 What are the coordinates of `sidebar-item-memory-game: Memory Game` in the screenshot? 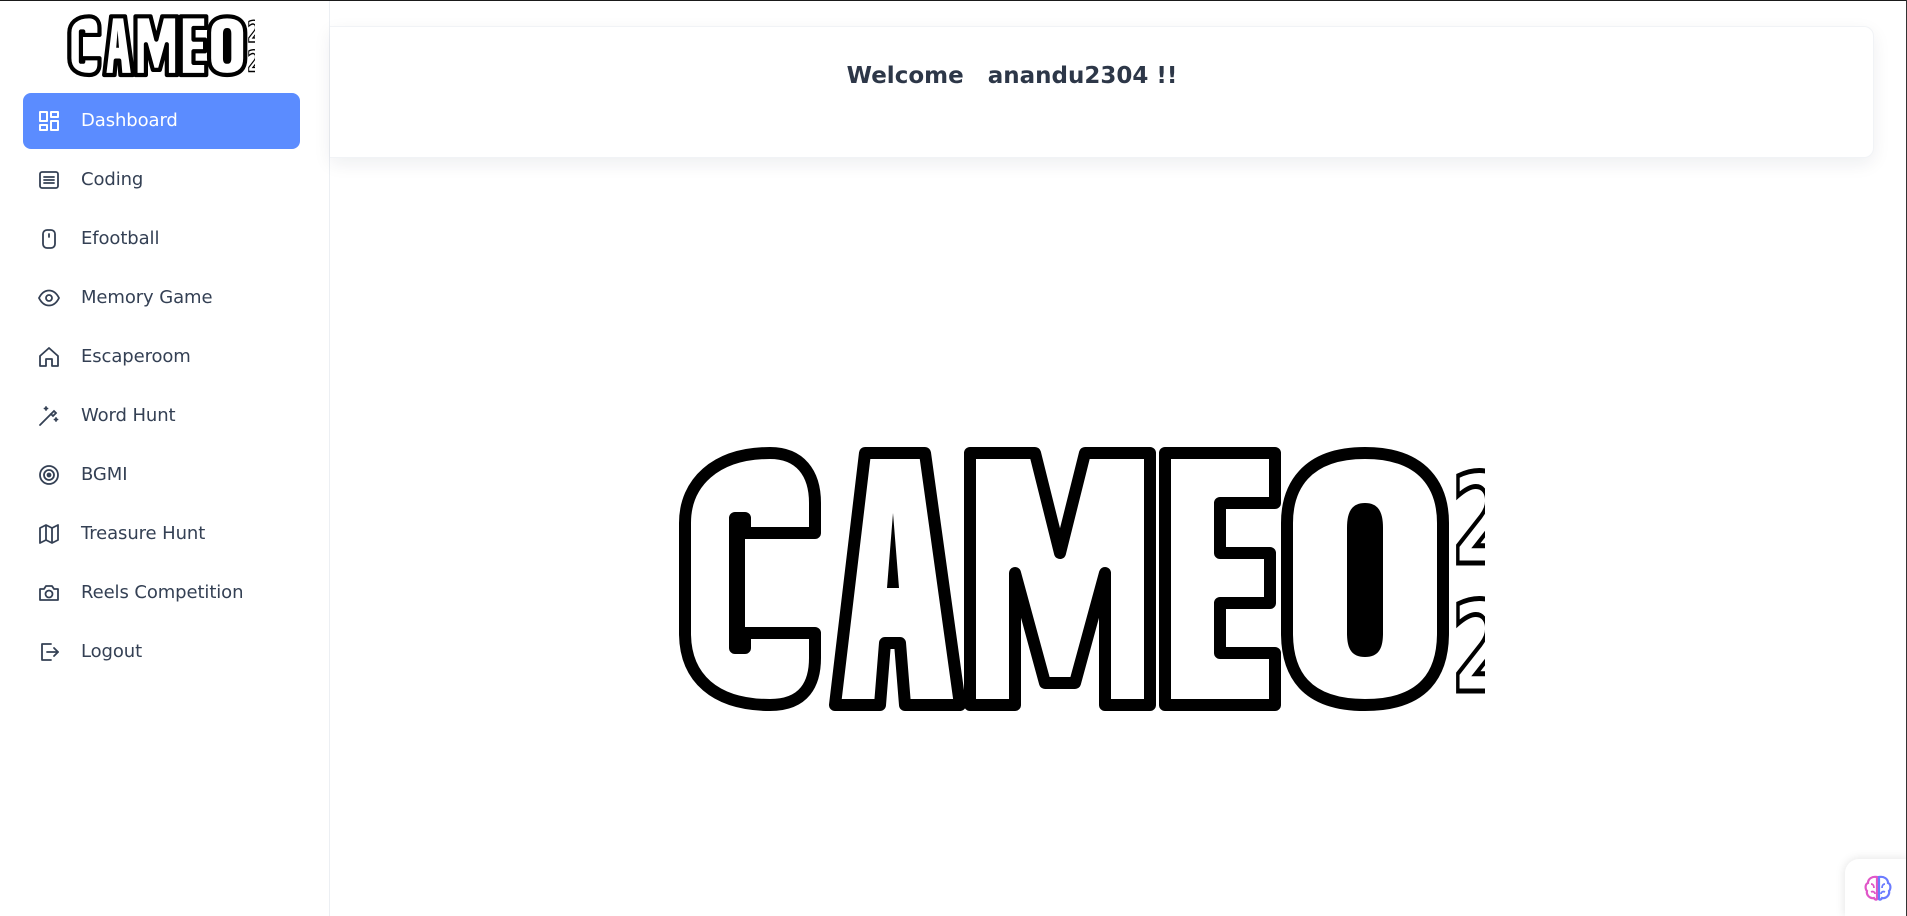 It's located at (161, 298).